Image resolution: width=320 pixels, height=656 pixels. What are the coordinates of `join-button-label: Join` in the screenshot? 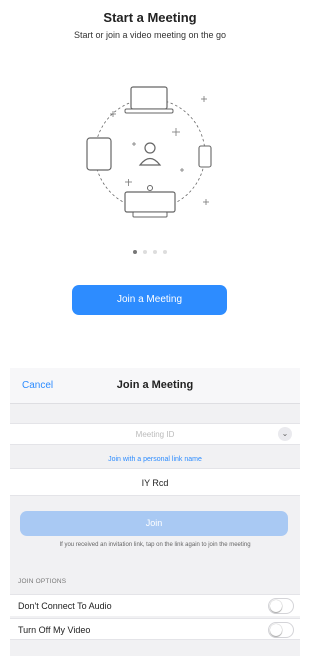 It's located at (154, 523).